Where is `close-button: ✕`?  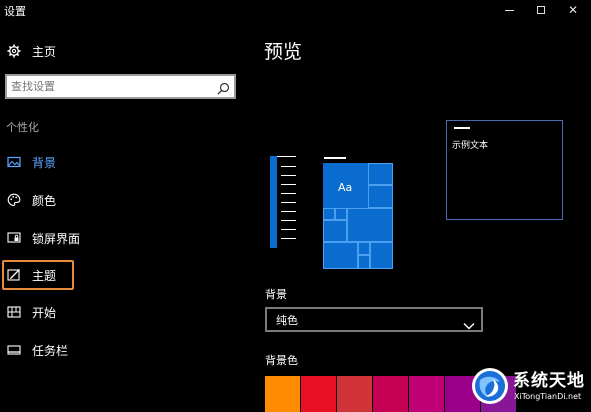 close-button: ✕ is located at coordinates (573, 10).